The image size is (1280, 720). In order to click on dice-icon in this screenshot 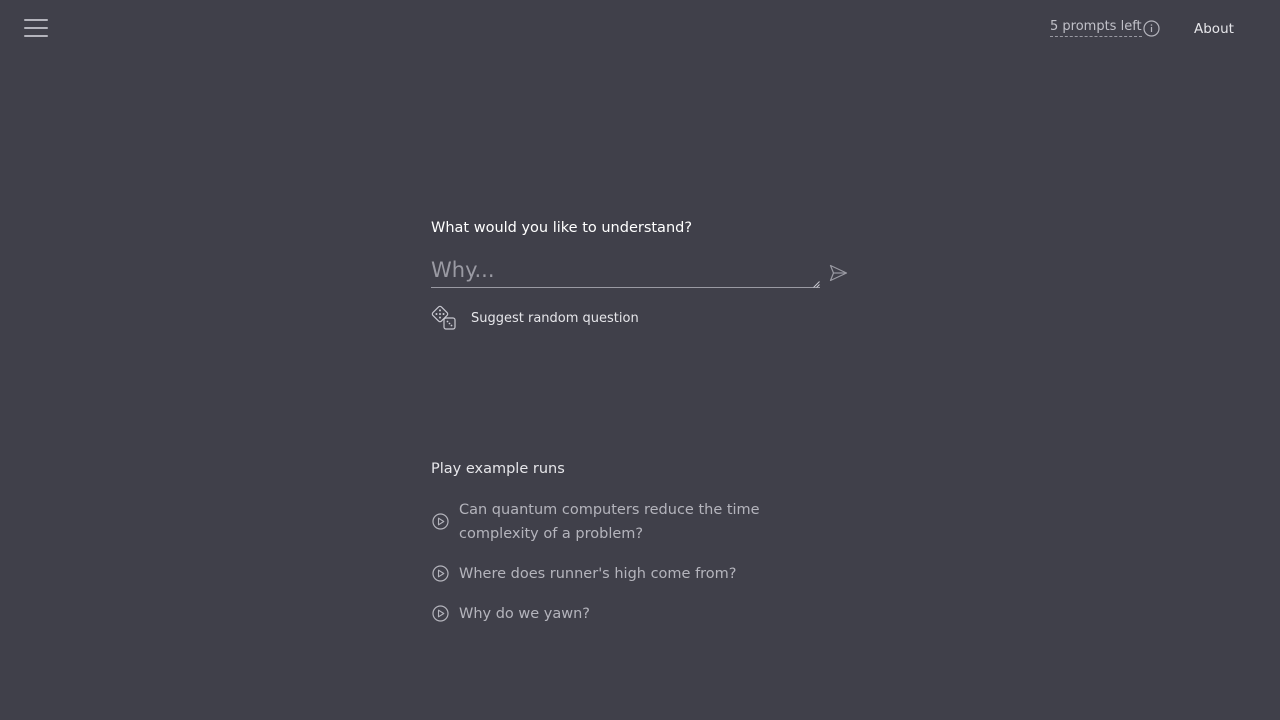, I will do `click(443, 317)`.